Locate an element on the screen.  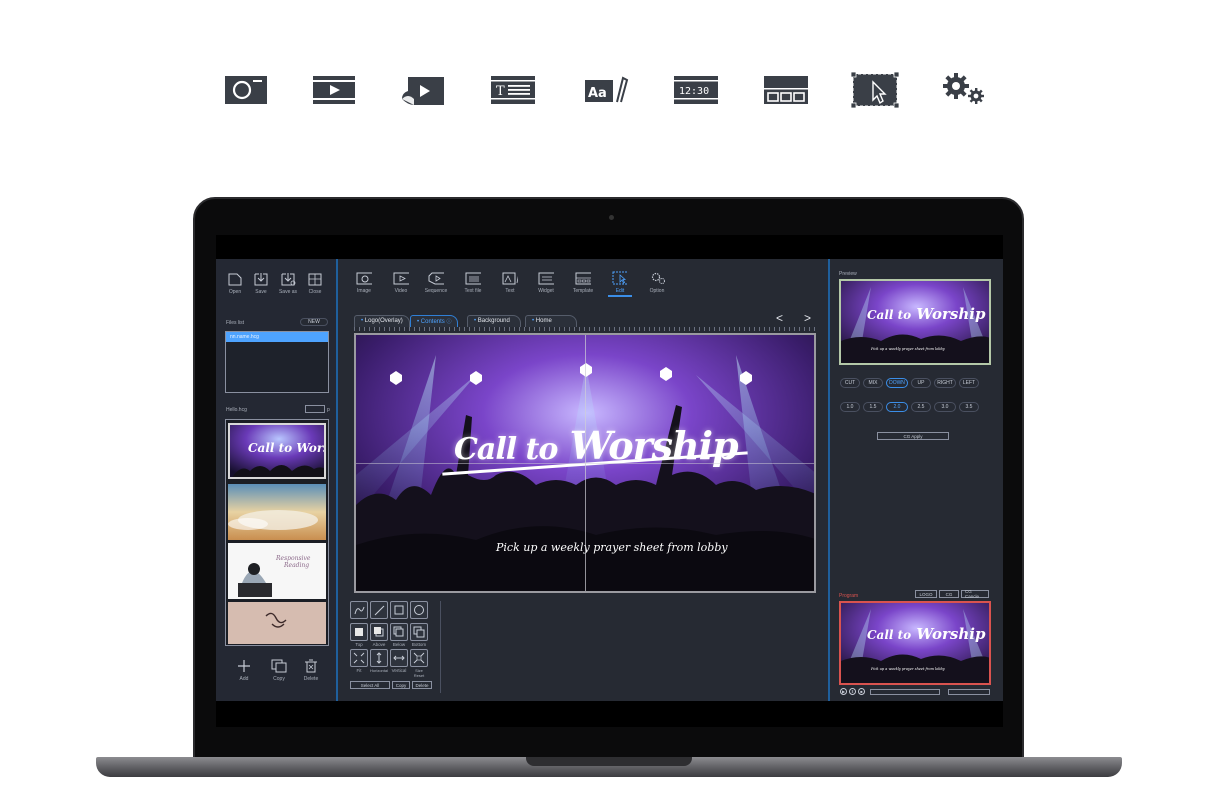
widget-label: Widget is located at coordinates (546, 291).